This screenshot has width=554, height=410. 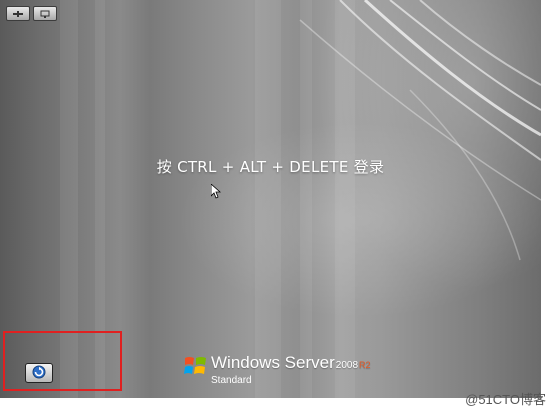 I want to click on watermark: @51CTO博客, so click(x=505, y=399).